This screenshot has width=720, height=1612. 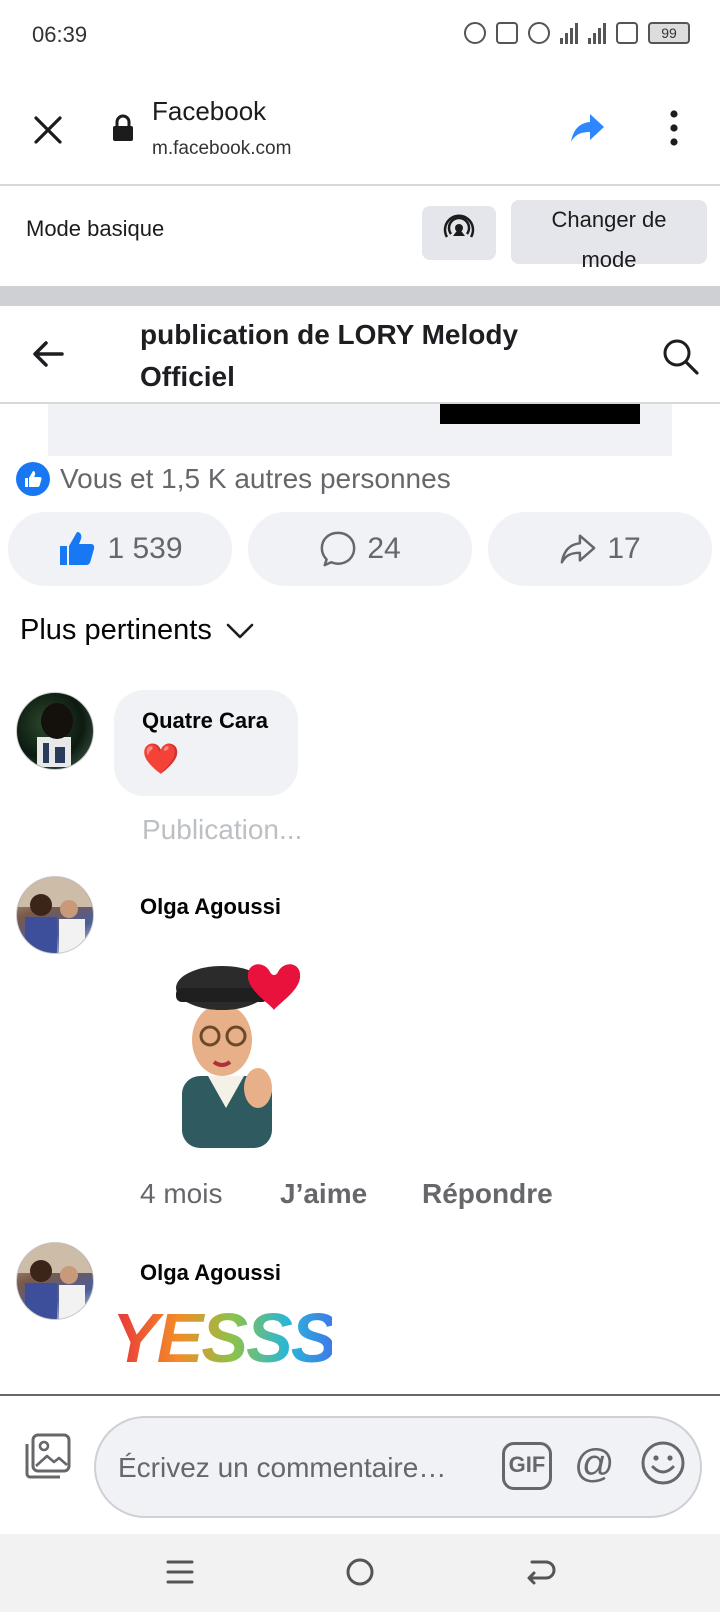 What do you see at coordinates (48, 1456) in the screenshot?
I see `photo-icon` at bounding box center [48, 1456].